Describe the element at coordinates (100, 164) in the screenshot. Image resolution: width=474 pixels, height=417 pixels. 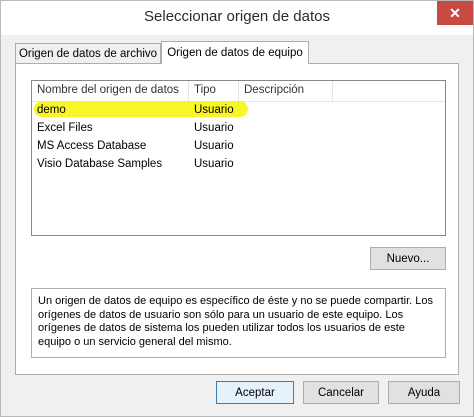
I see `row-name: Visio Database Samples` at that location.